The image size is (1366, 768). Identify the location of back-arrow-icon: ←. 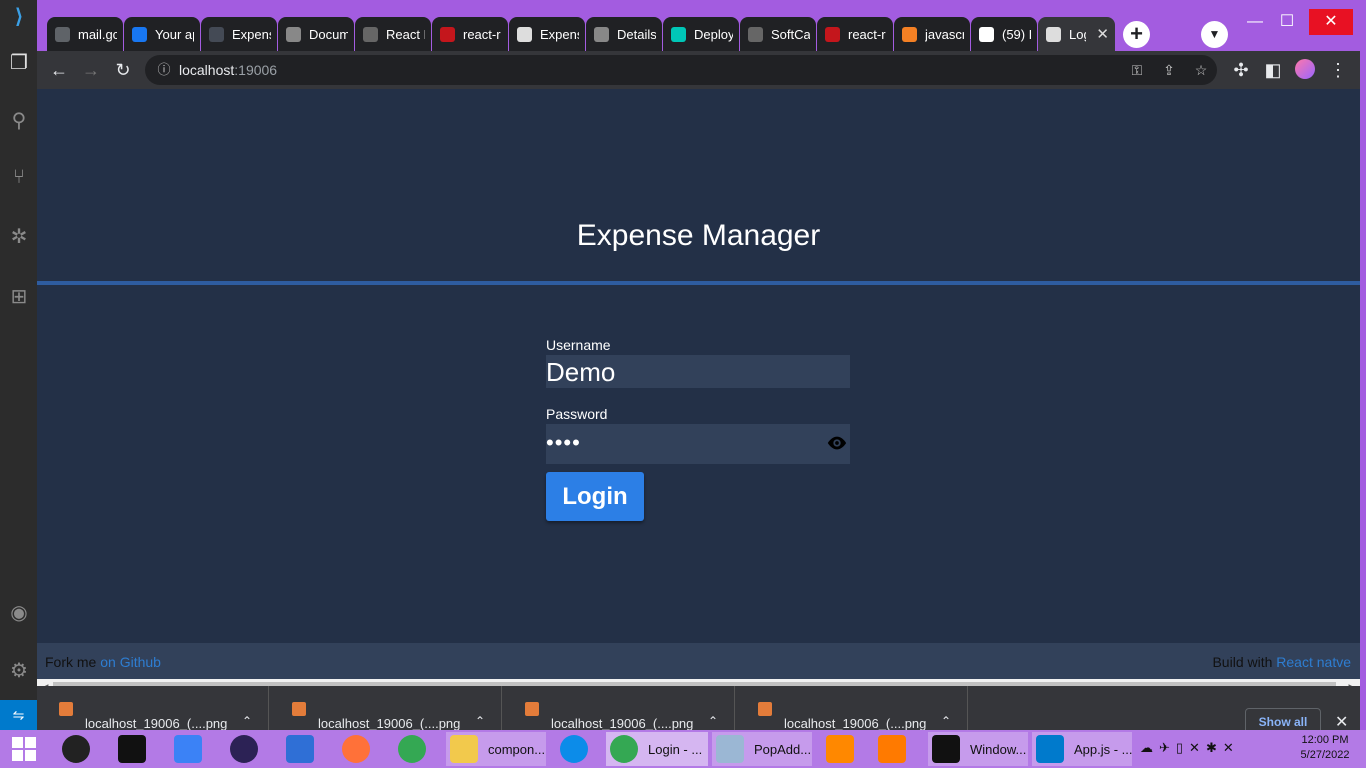
(59, 70).